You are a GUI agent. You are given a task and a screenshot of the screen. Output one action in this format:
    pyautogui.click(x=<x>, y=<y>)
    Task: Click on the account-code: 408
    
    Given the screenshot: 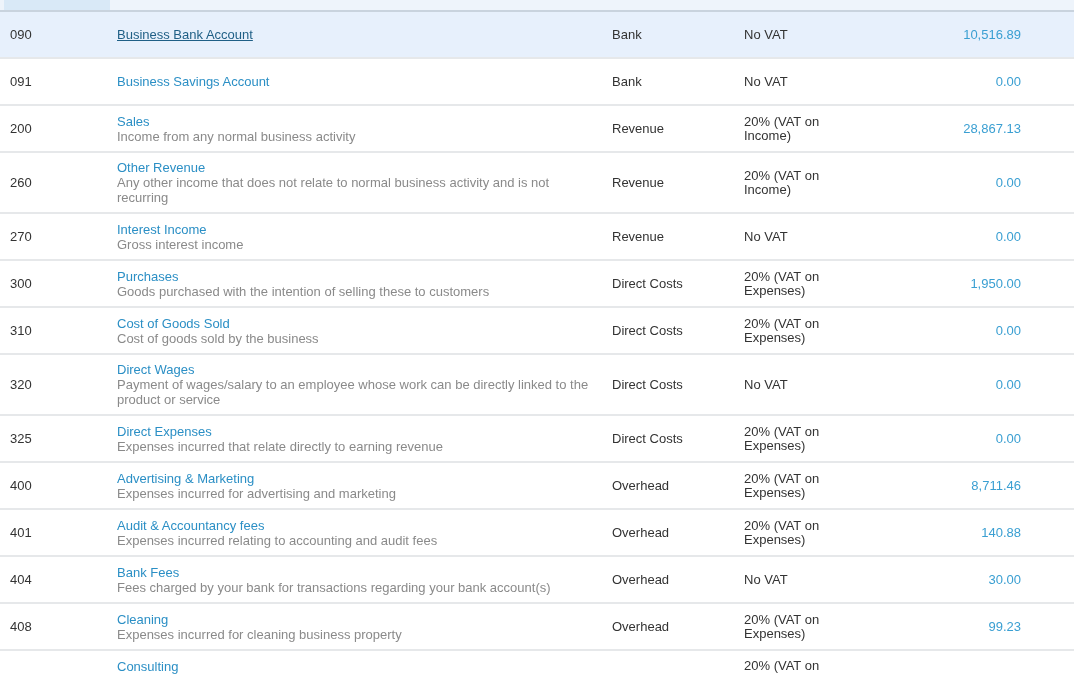 What is the action you would take?
    pyautogui.click(x=21, y=626)
    